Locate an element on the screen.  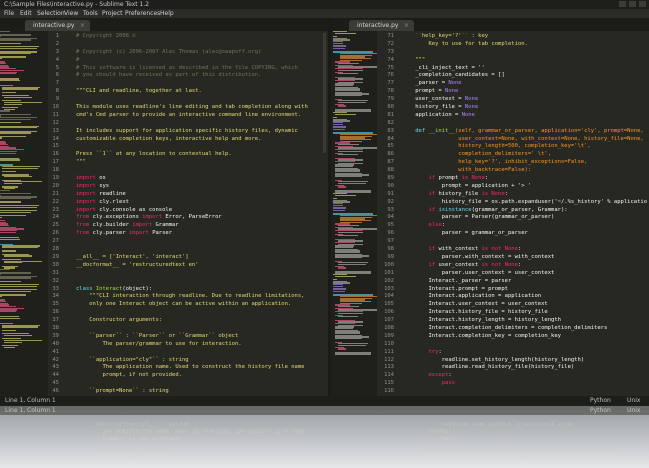
code-token: with_context is located at coordinates (460, 249).